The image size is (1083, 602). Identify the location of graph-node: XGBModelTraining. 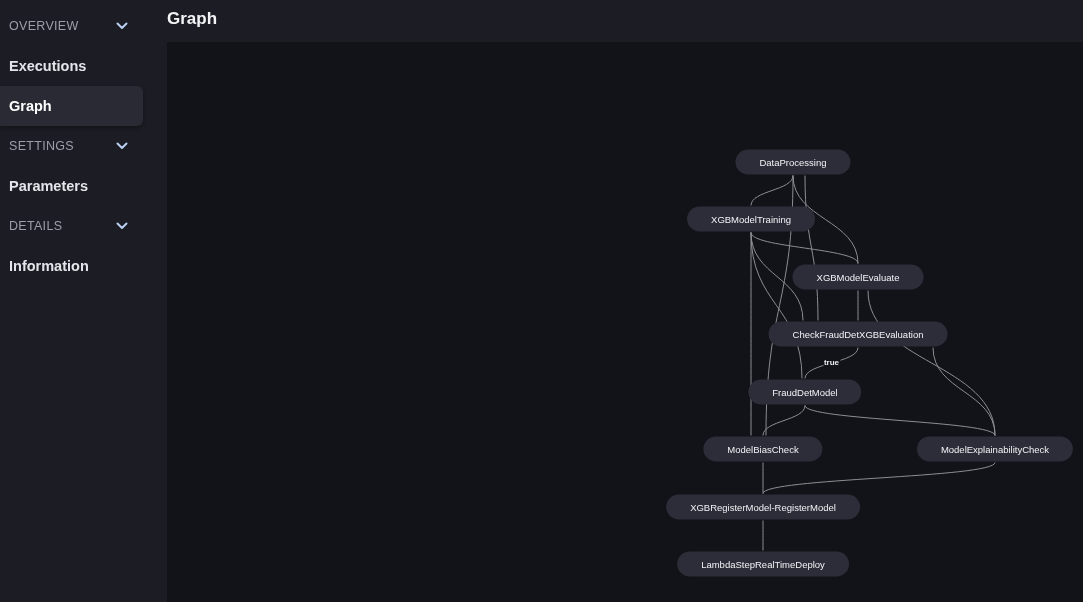
(751, 219).